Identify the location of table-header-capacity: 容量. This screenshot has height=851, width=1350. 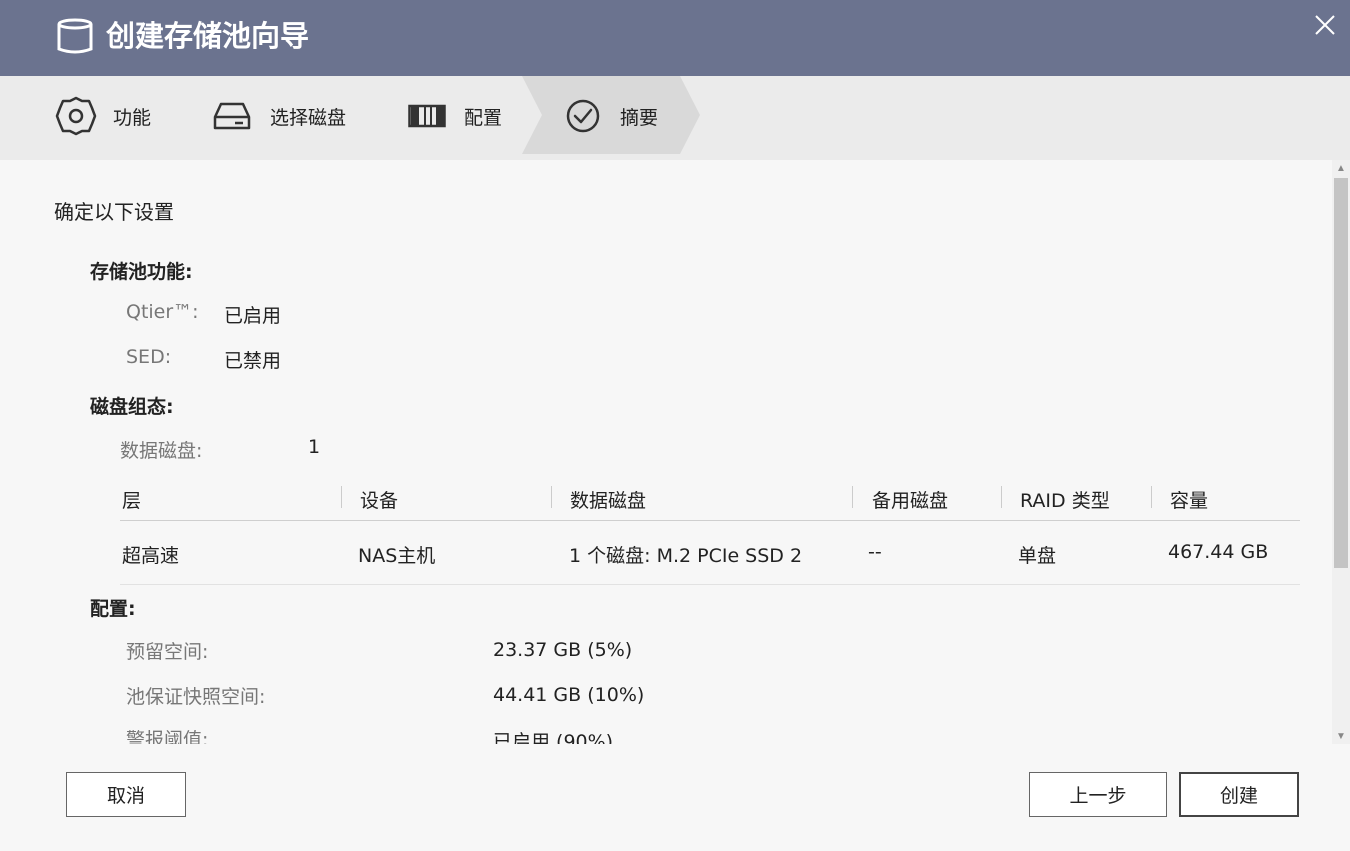
(1189, 501).